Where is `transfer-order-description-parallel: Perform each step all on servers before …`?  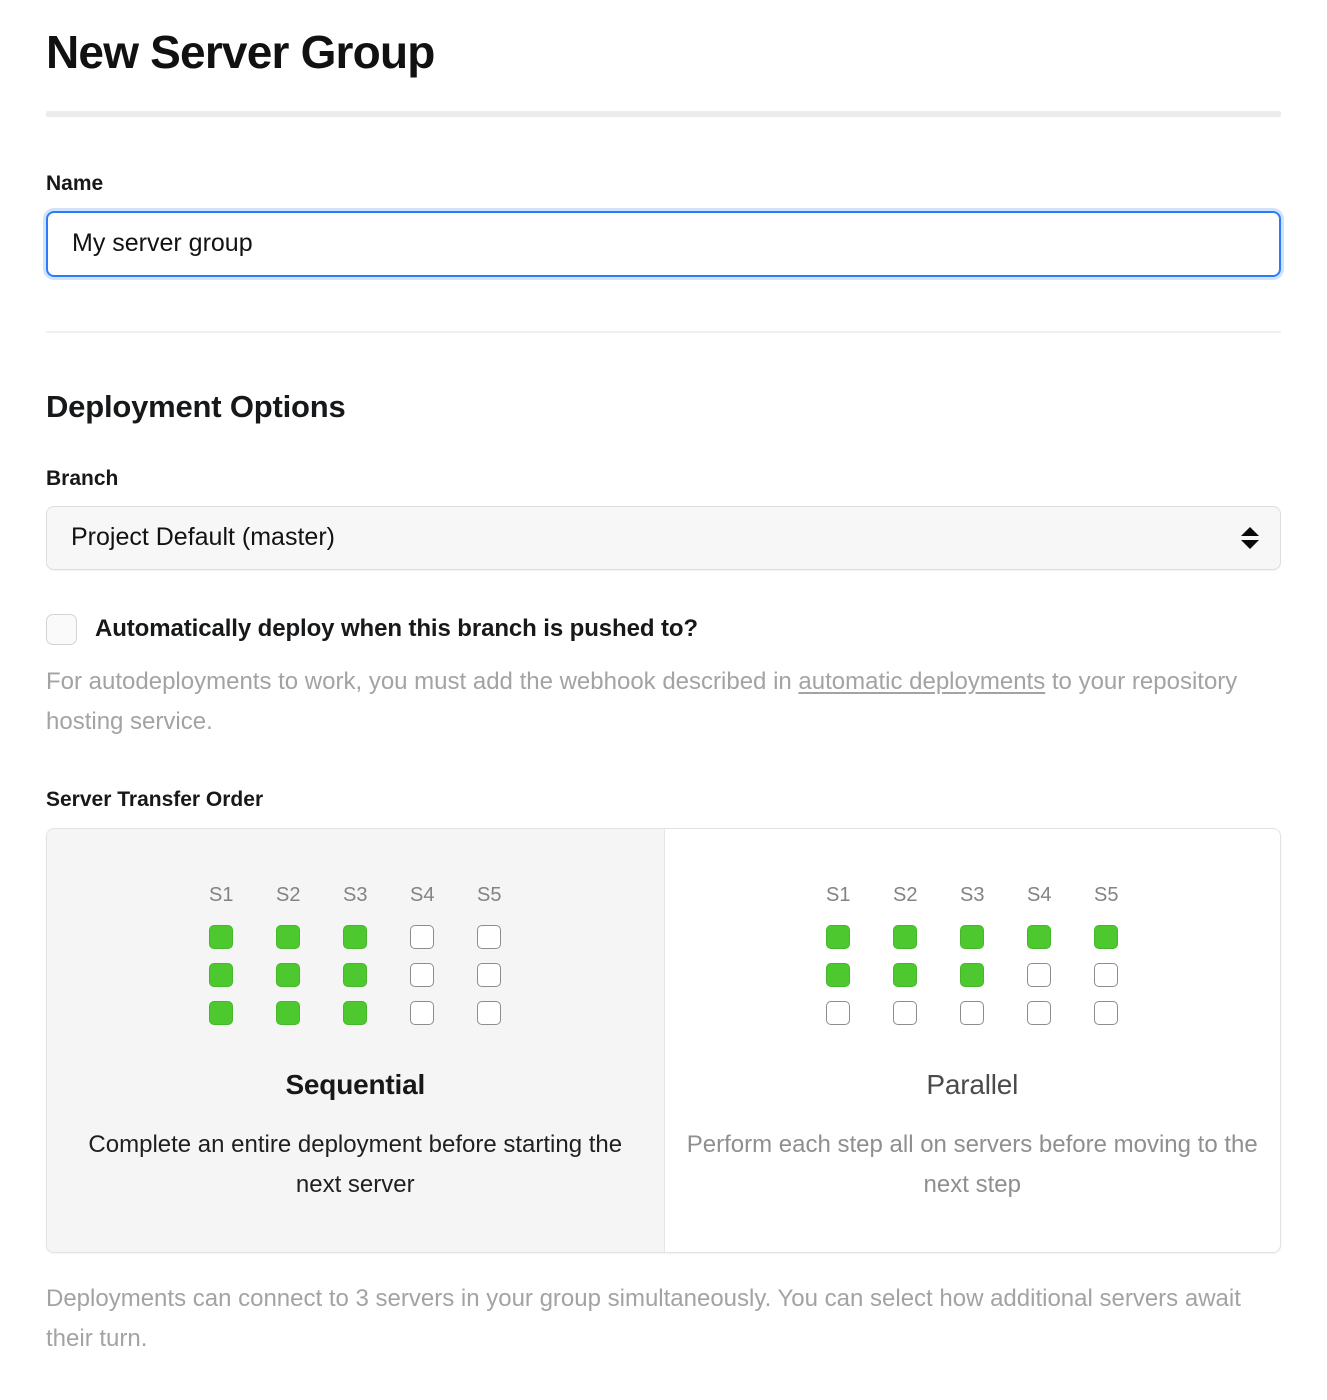
transfer-order-description-parallel: Perform each step all on servers before … is located at coordinates (972, 1164).